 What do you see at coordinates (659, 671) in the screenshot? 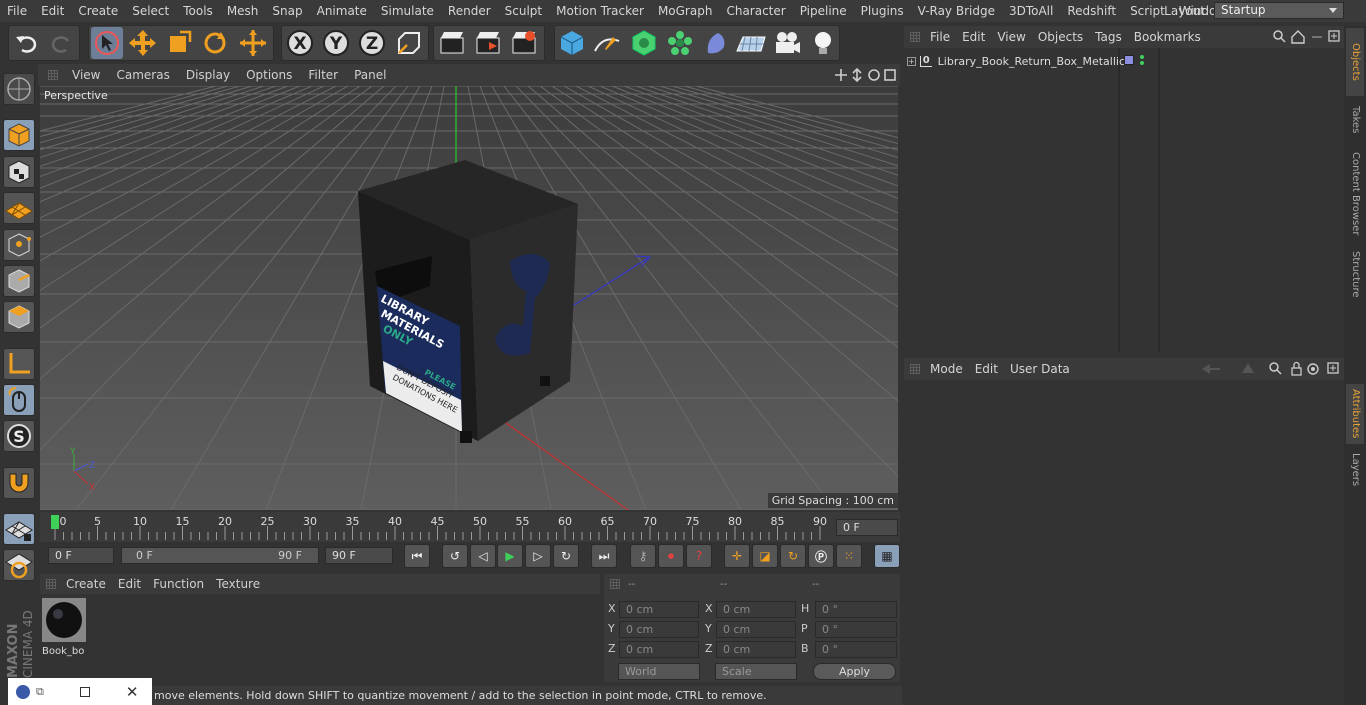
I see `coordinate-space-dropdown: World` at bounding box center [659, 671].